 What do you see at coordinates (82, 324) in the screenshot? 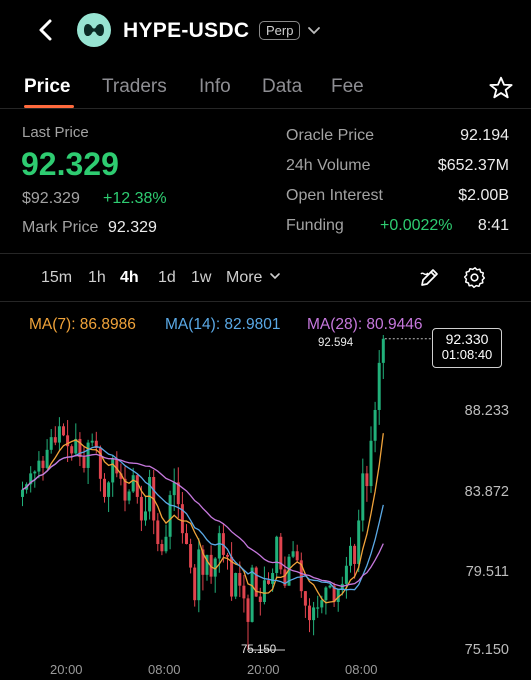
I see `ma7-legend: MA(7): 86.8986` at bounding box center [82, 324].